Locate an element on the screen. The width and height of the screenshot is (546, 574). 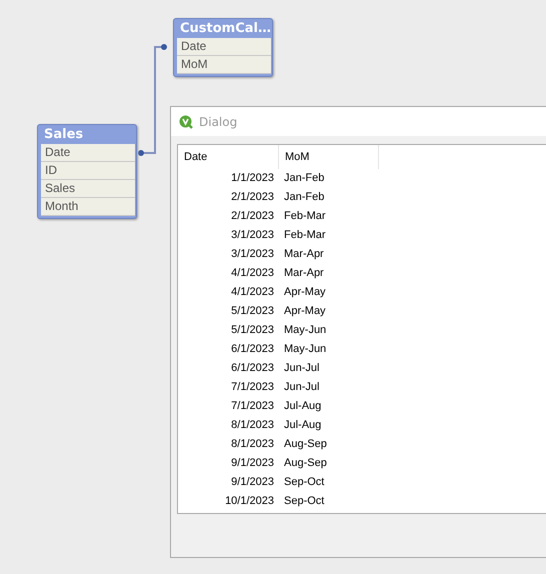
window-title: Dialog is located at coordinates (218, 121).